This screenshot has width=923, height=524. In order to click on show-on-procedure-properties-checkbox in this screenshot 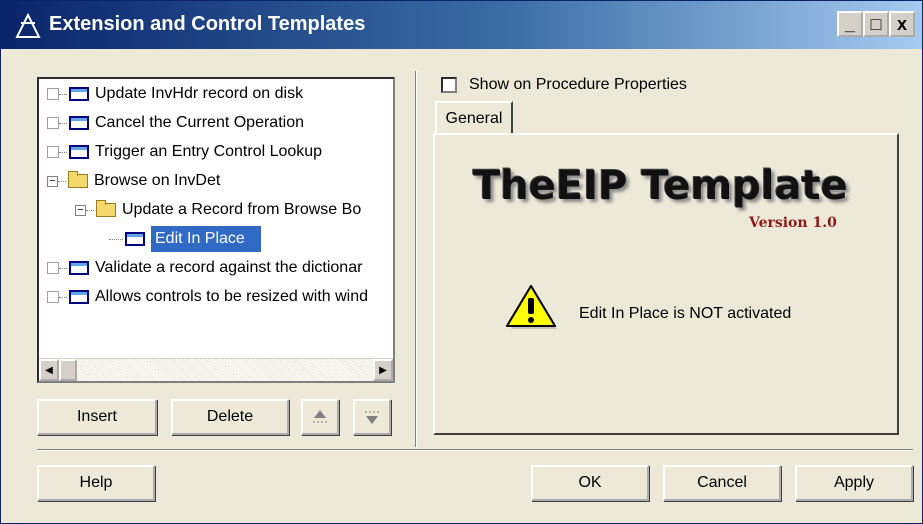, I will do `click(449, 85)`.